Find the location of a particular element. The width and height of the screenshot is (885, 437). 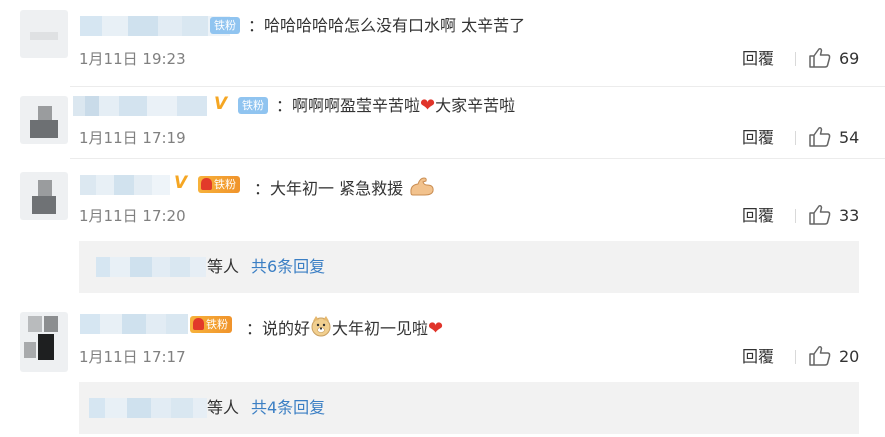

comment-text-part: ：啊啊啊盈莹辛苦啦 is located at coordinates (348, 105).